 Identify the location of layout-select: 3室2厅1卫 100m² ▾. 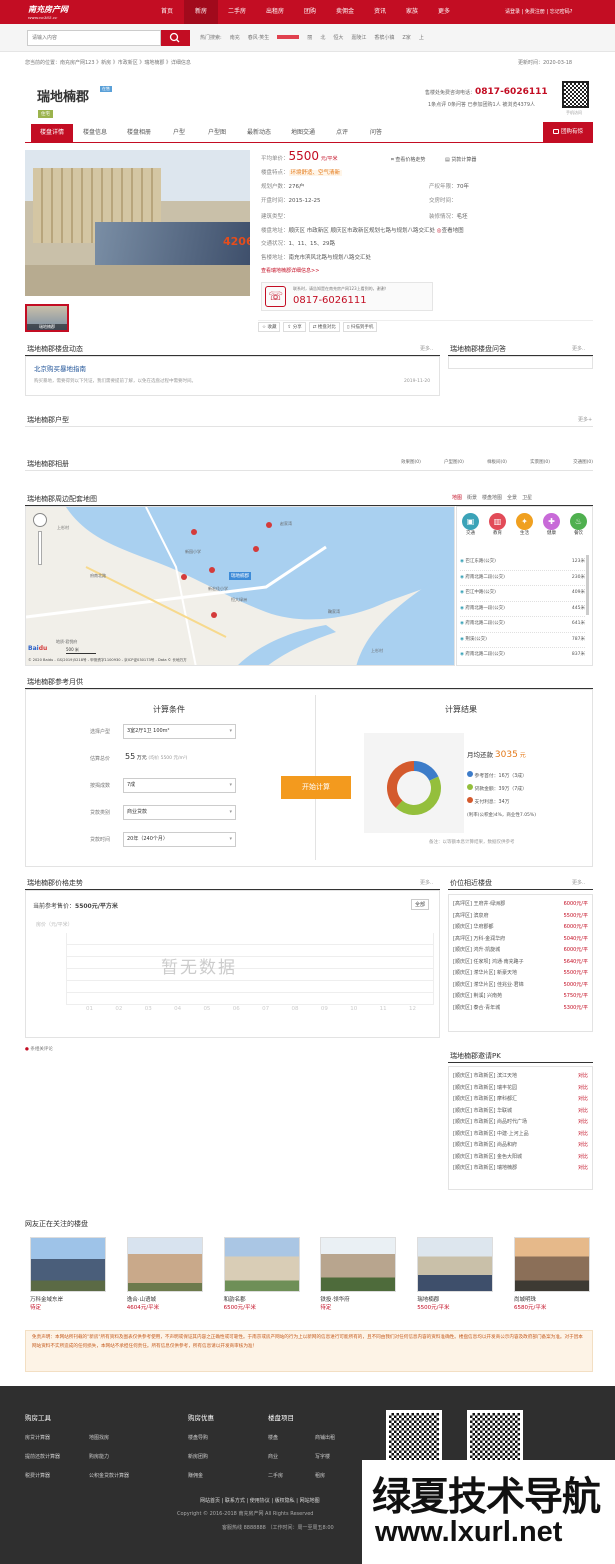
(179, 731).